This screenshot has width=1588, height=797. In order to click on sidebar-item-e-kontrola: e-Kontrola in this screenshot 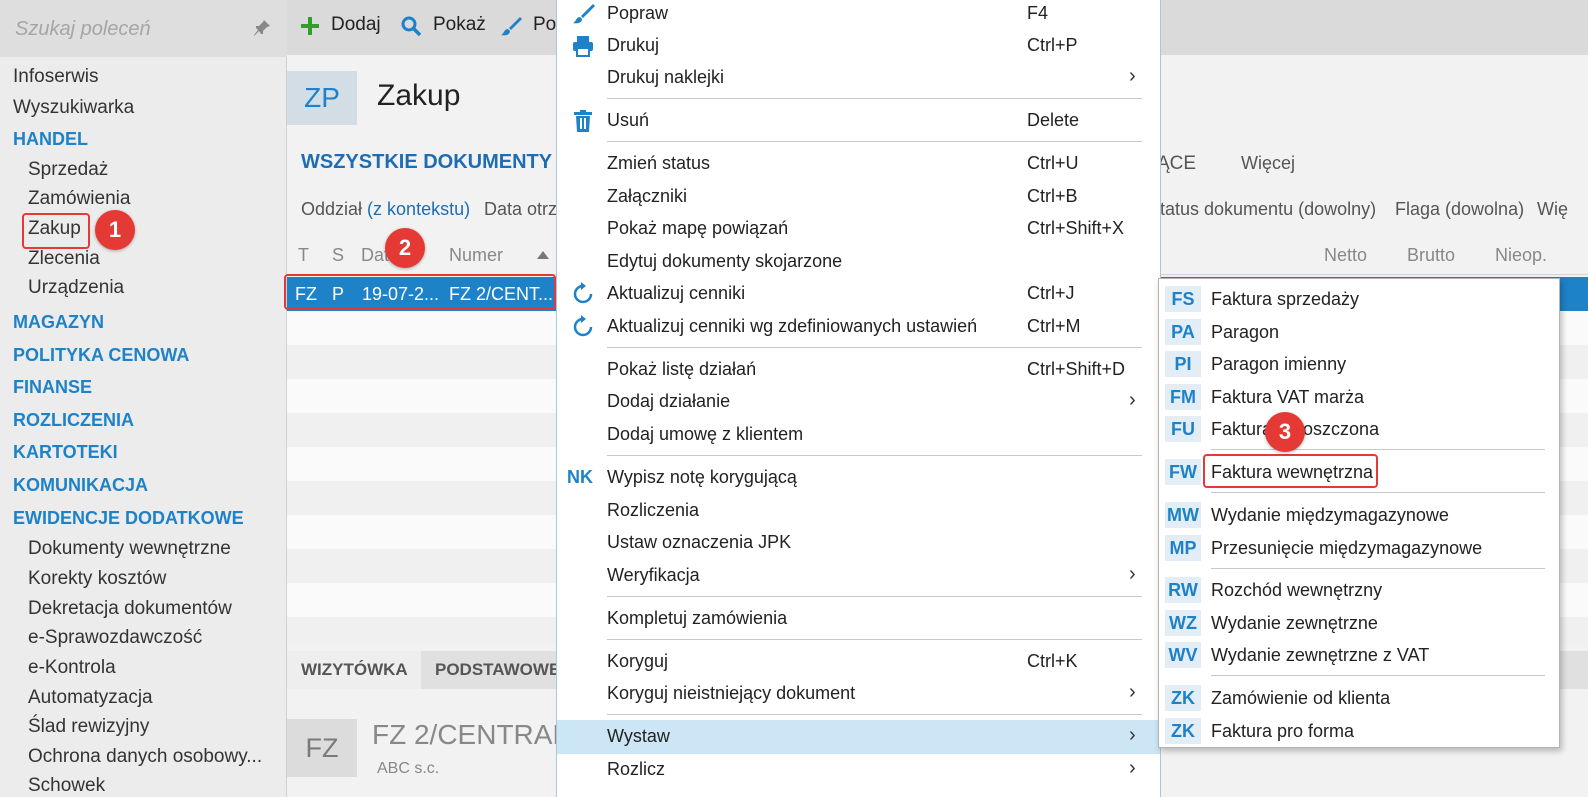, I will do `click(72, 668)`.